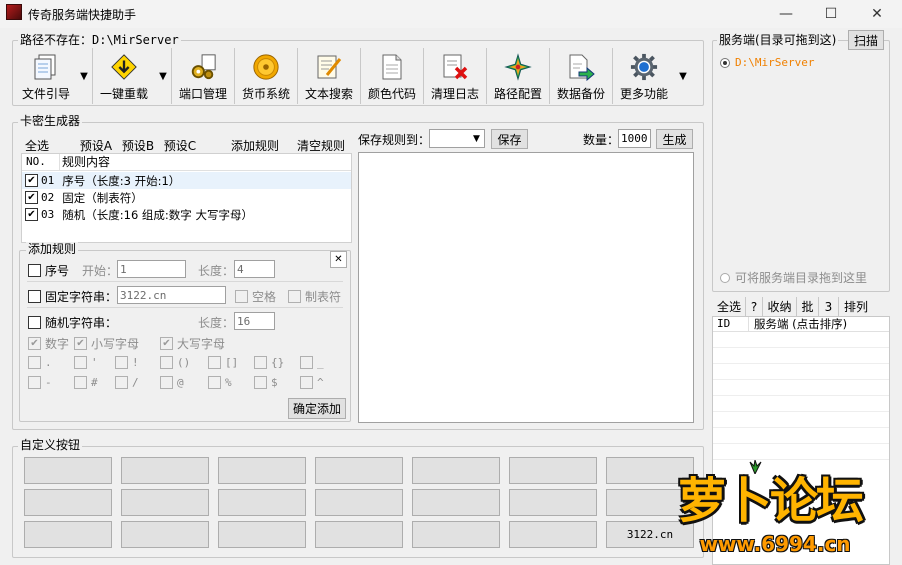  What do you see at coordinates (767, 62) in the screenshot?
I see `server-path-radio: D:\MirServer` at bounding box center [767, 62].